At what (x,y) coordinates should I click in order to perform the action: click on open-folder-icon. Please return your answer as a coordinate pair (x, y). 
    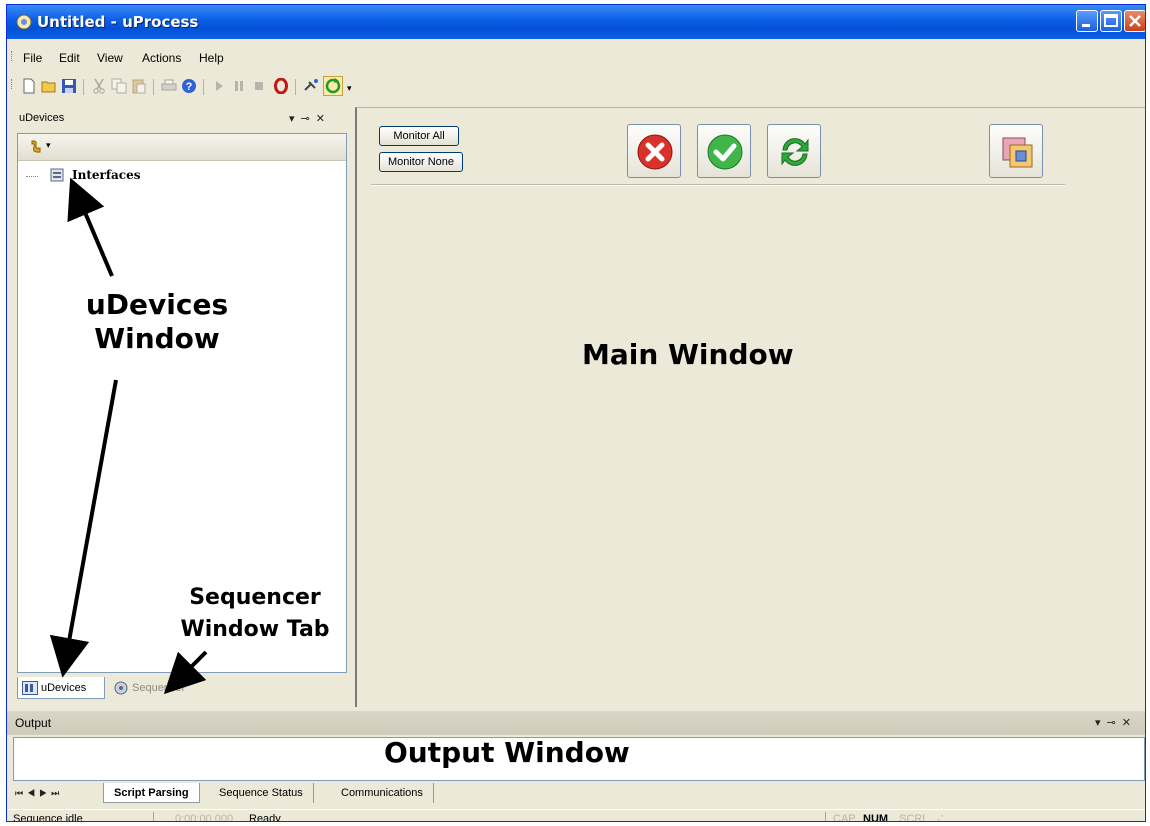
    Looking at the image, I should click on (49, 86).